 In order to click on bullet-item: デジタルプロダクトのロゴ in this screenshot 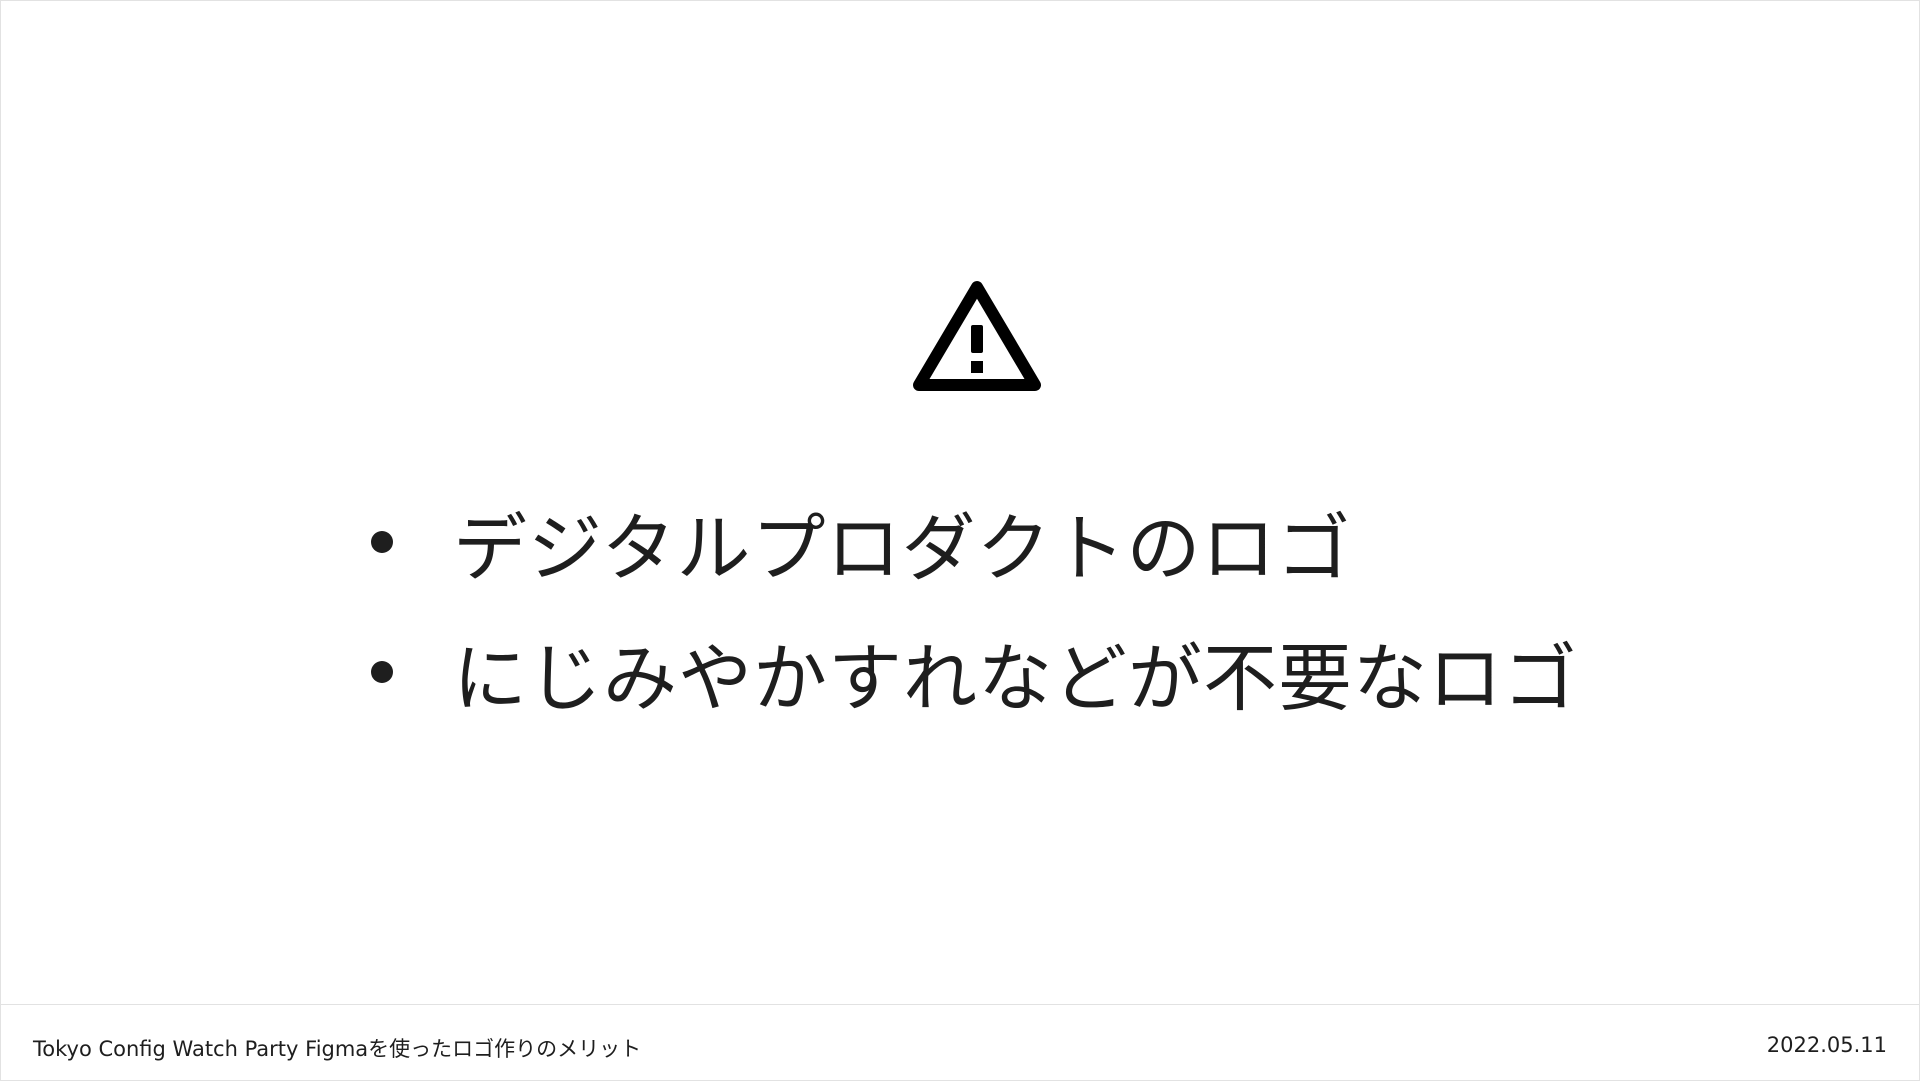, I will do `click(974, 542)`.